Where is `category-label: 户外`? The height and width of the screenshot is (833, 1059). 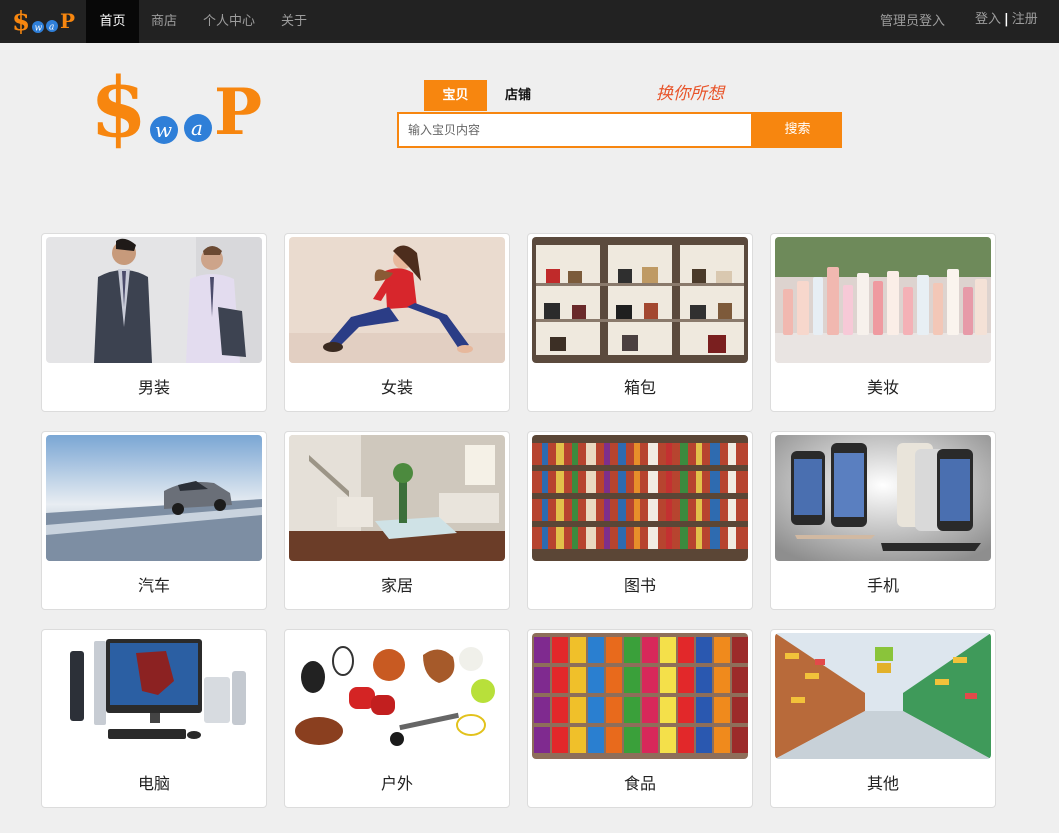 category-label: 户外 is located at coordinates (396, 783).